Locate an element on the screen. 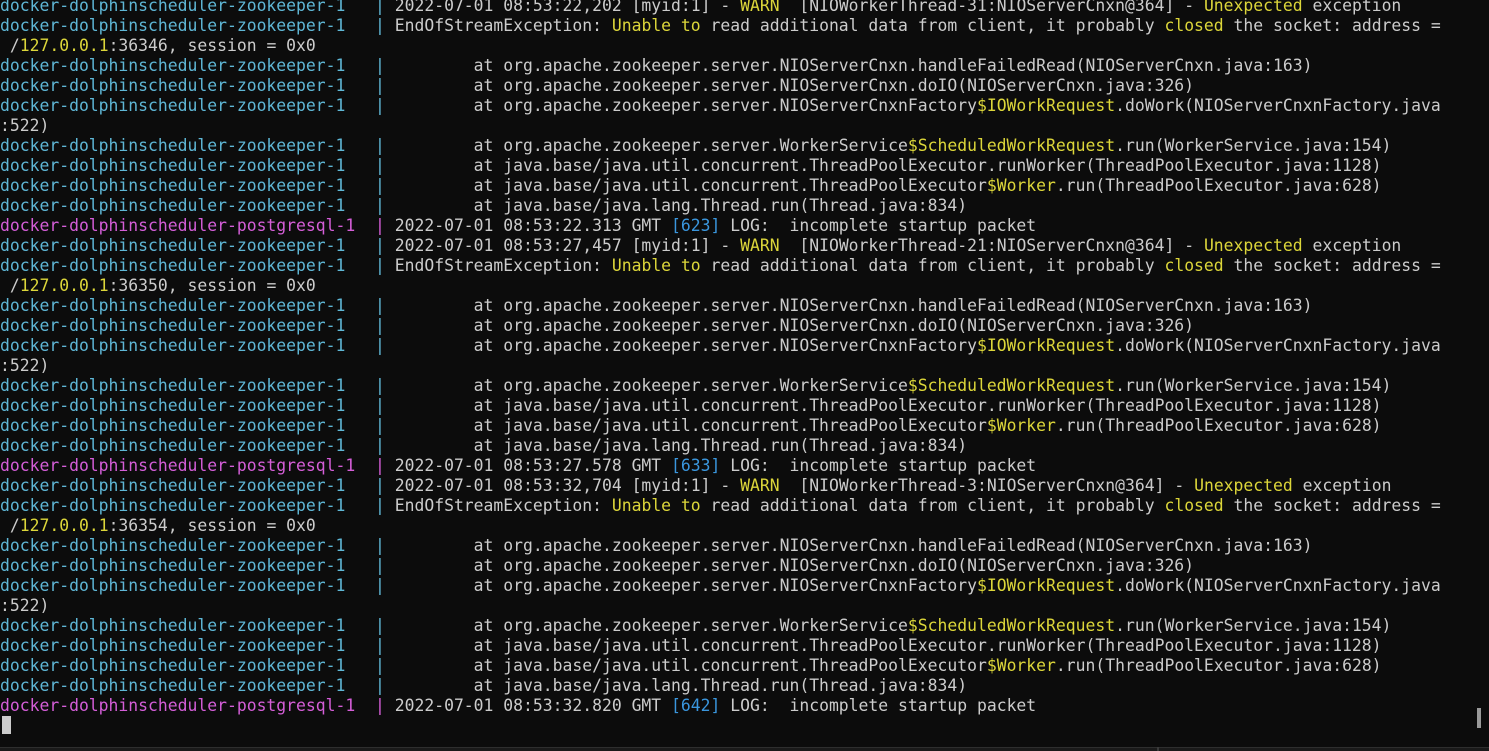 Image resolution: width=1489 pixels, height=751 pixels. log-text: [NIOWorkerThread-21:NIOServerCnxn@364] - is located at coordinates (991, 245).